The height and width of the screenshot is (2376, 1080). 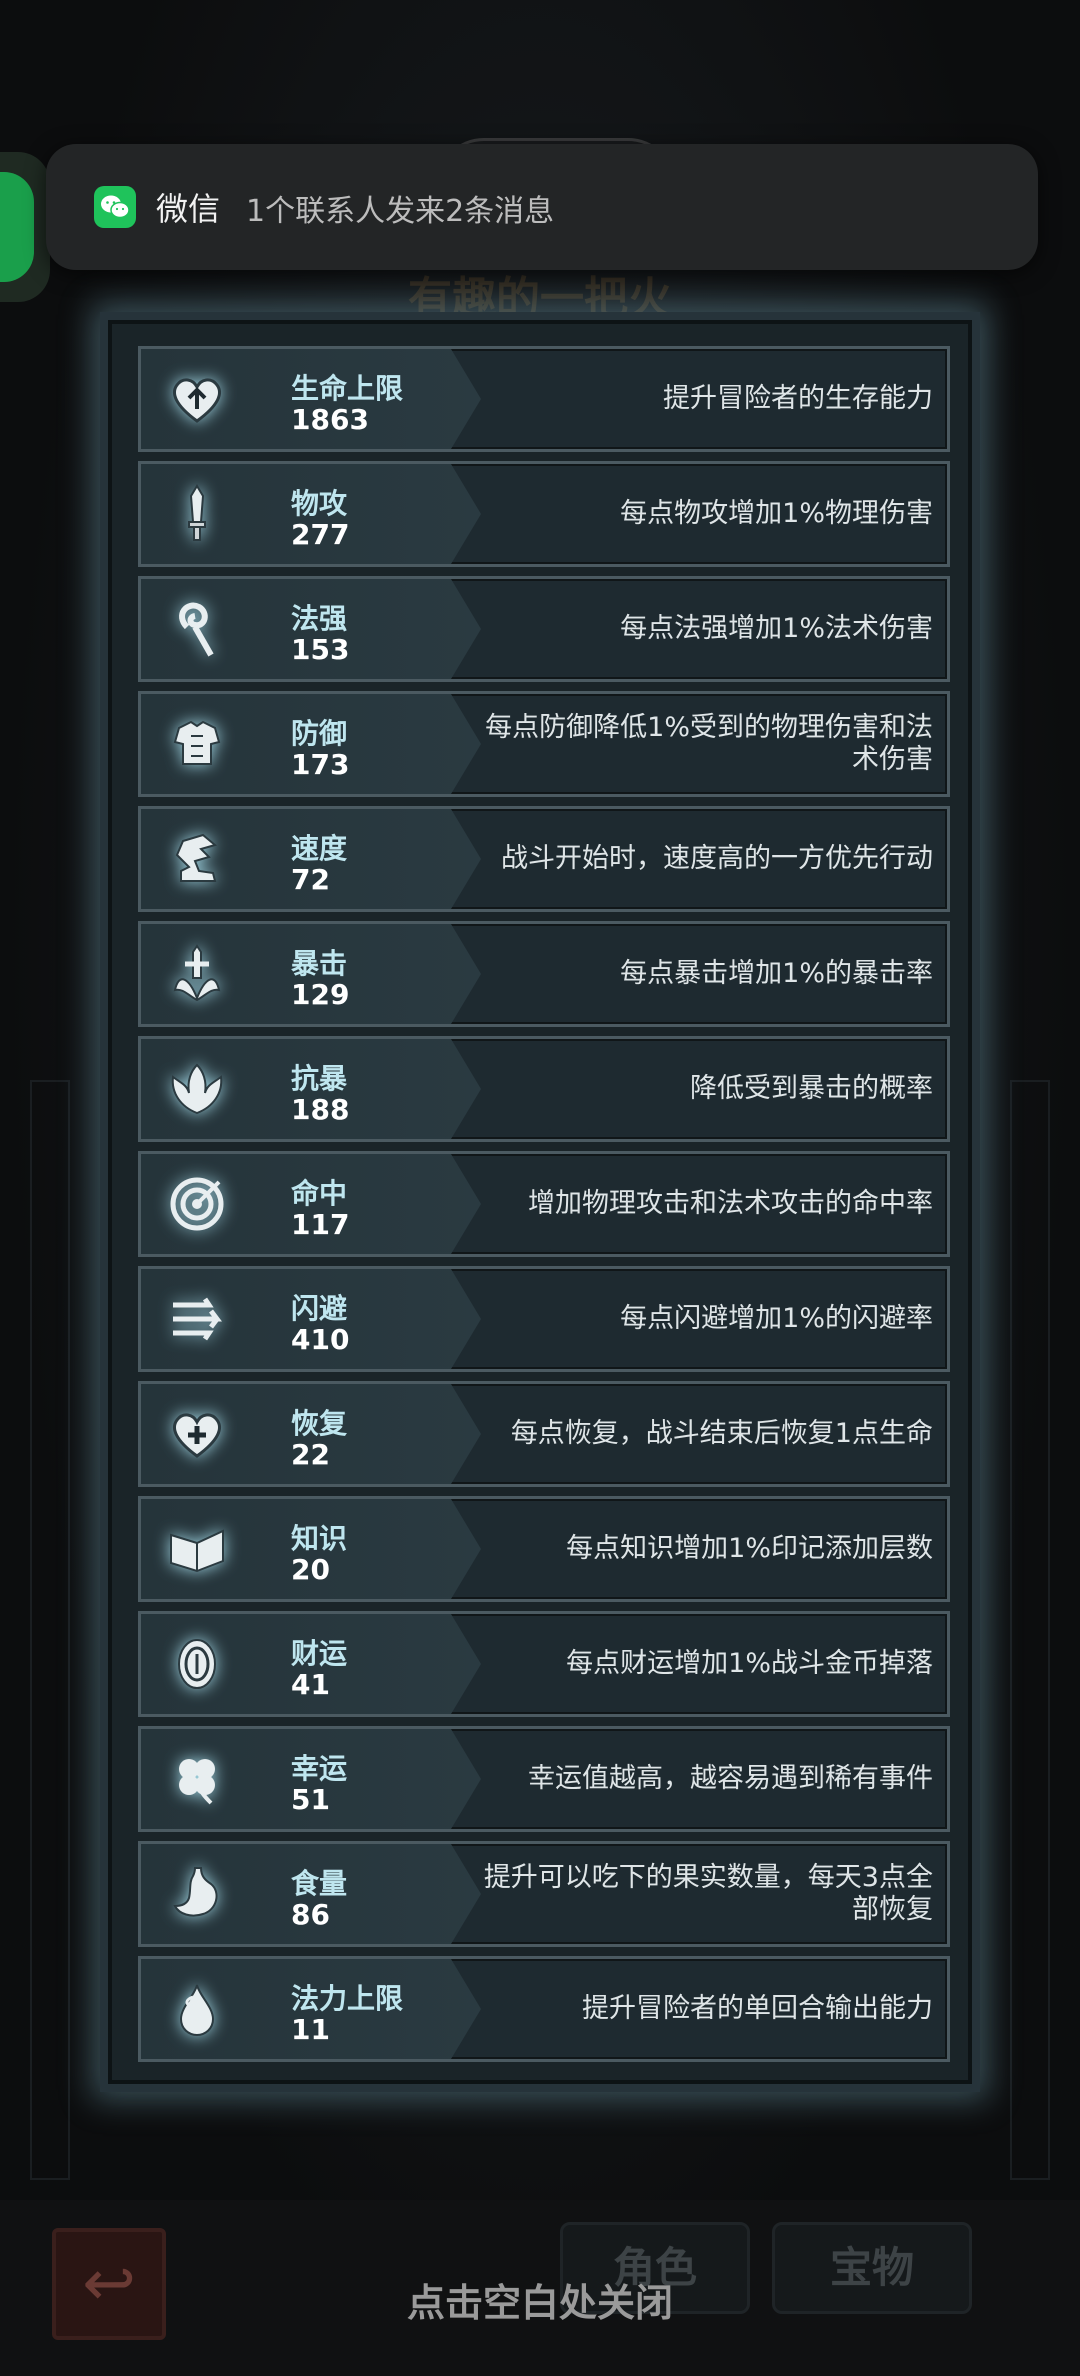 I want to click on stat-description: 每点防御降低1%受到的物理伤害和法术伤害, so click(x=709, y=743).